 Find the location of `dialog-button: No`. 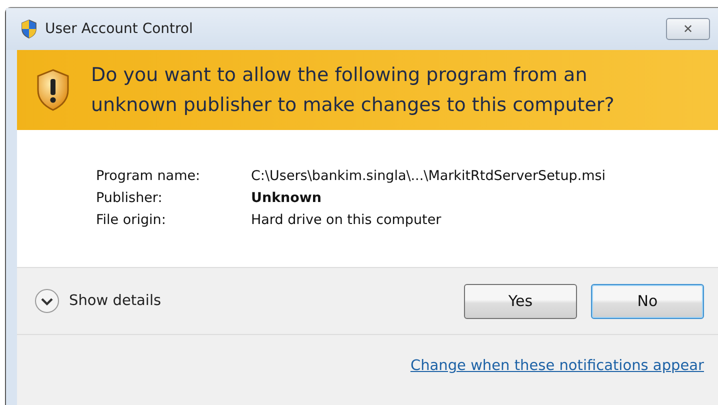

dialog-button: No is located at coordinates (647, 301).